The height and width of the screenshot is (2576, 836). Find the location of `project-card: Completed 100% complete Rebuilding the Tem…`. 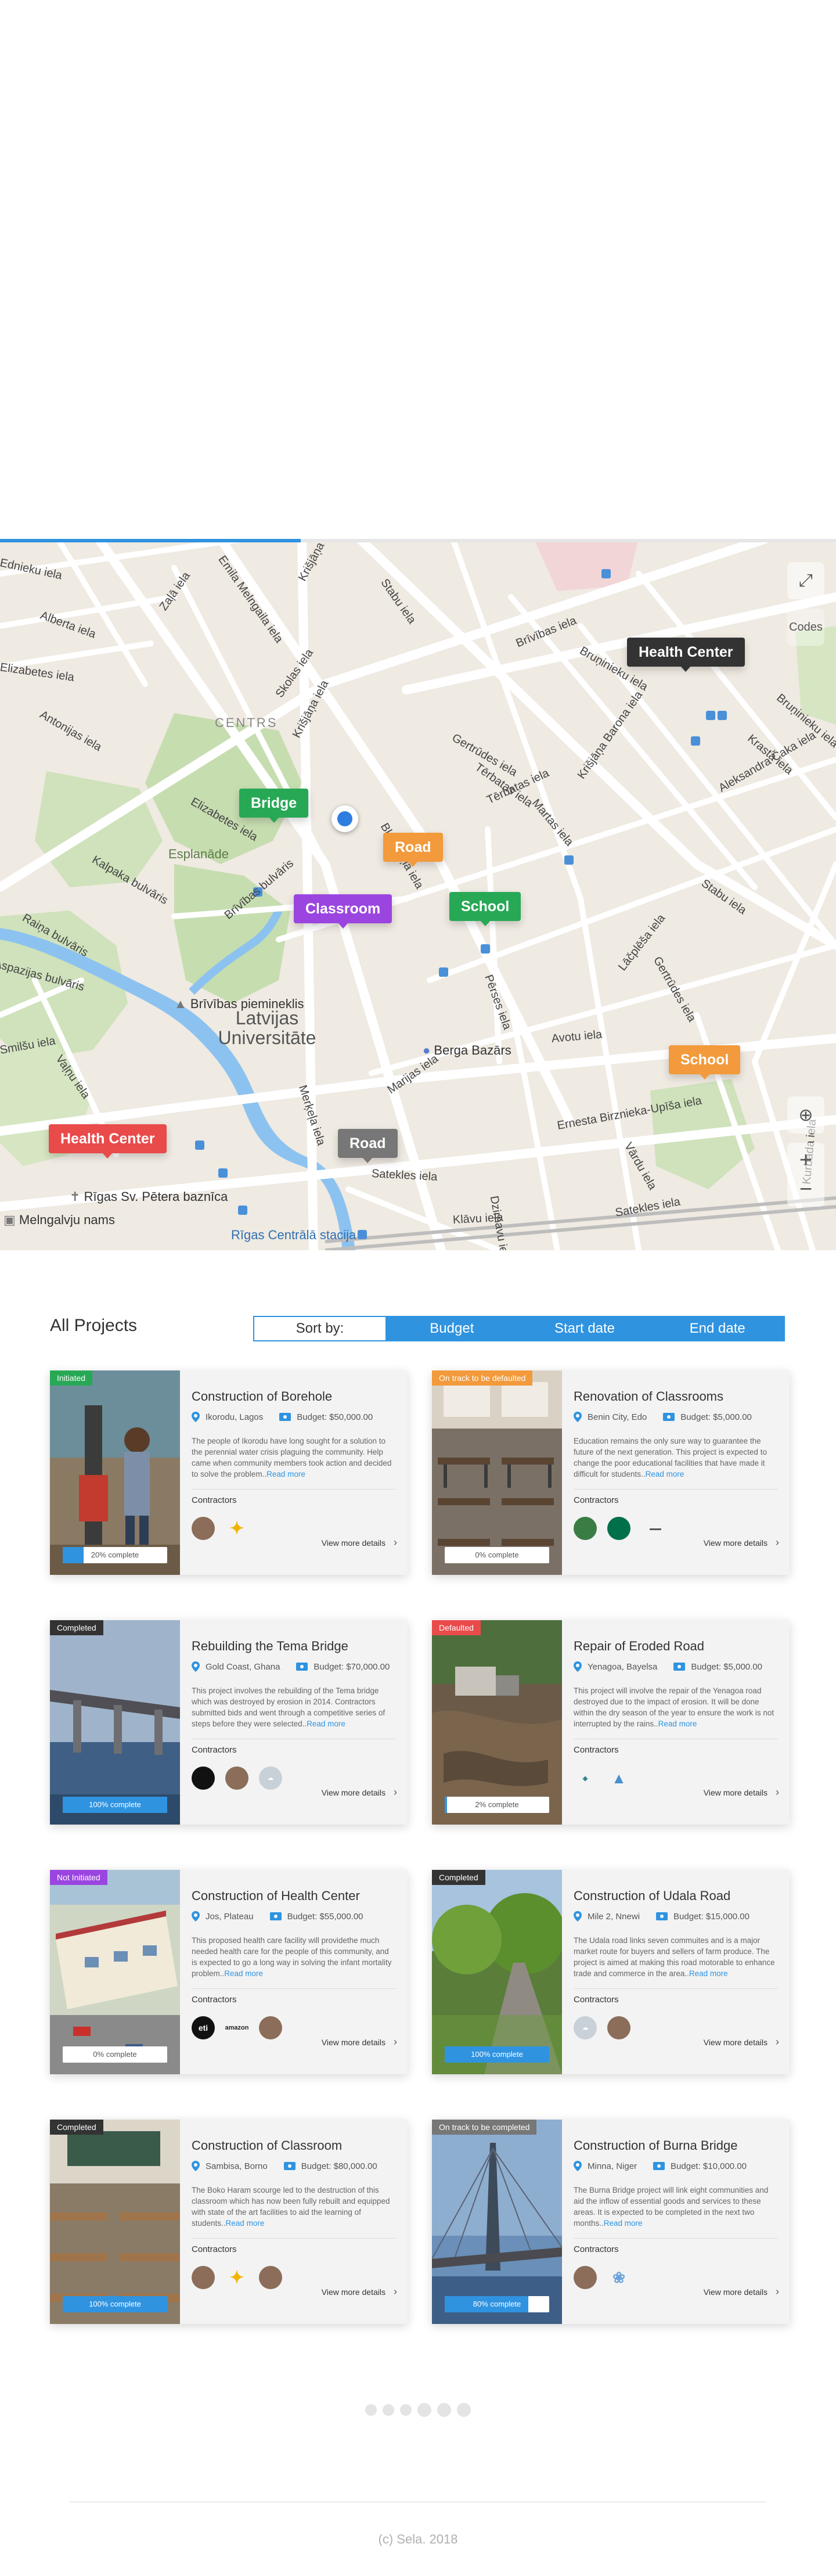

project-card: Completed 100% complete Rebuilding the Tem… is located at coordinates (229, 1722).